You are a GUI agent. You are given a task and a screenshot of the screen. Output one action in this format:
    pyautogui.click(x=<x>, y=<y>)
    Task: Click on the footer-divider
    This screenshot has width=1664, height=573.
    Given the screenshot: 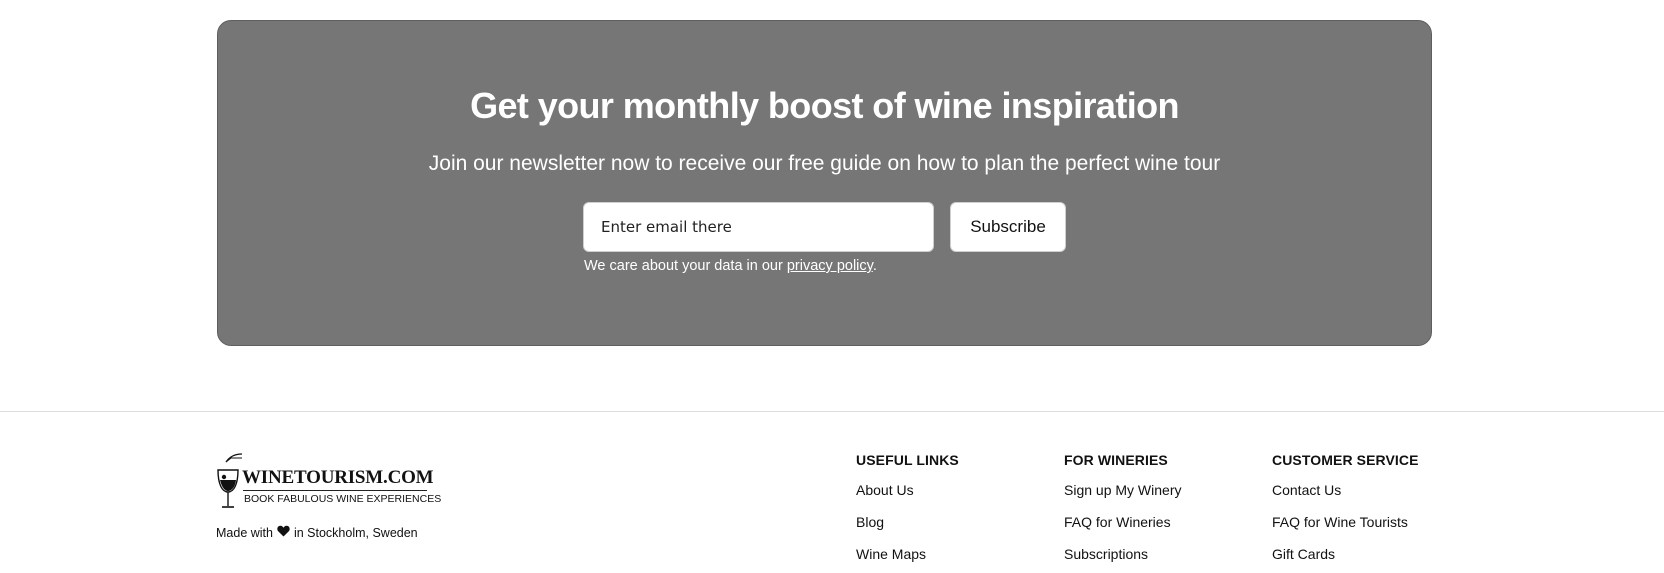 What is the action you would take?
    pyautogui.click(x=832, y=411)
    